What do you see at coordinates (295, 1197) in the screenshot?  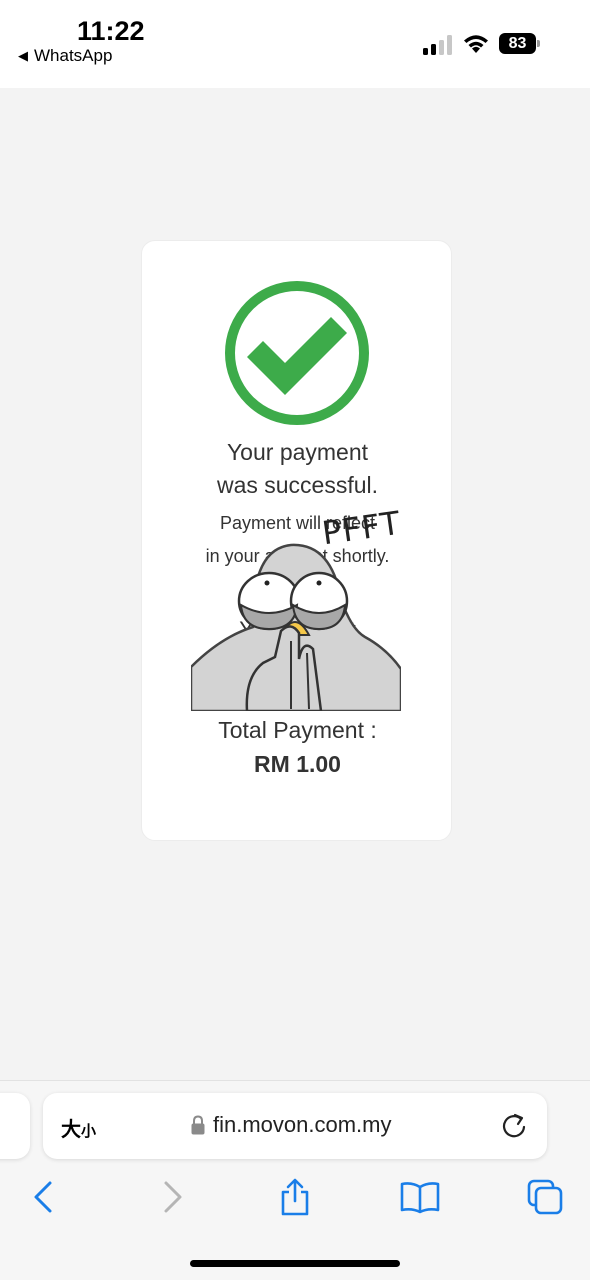 I see `share-icon` at bounding box center [295, 1197].